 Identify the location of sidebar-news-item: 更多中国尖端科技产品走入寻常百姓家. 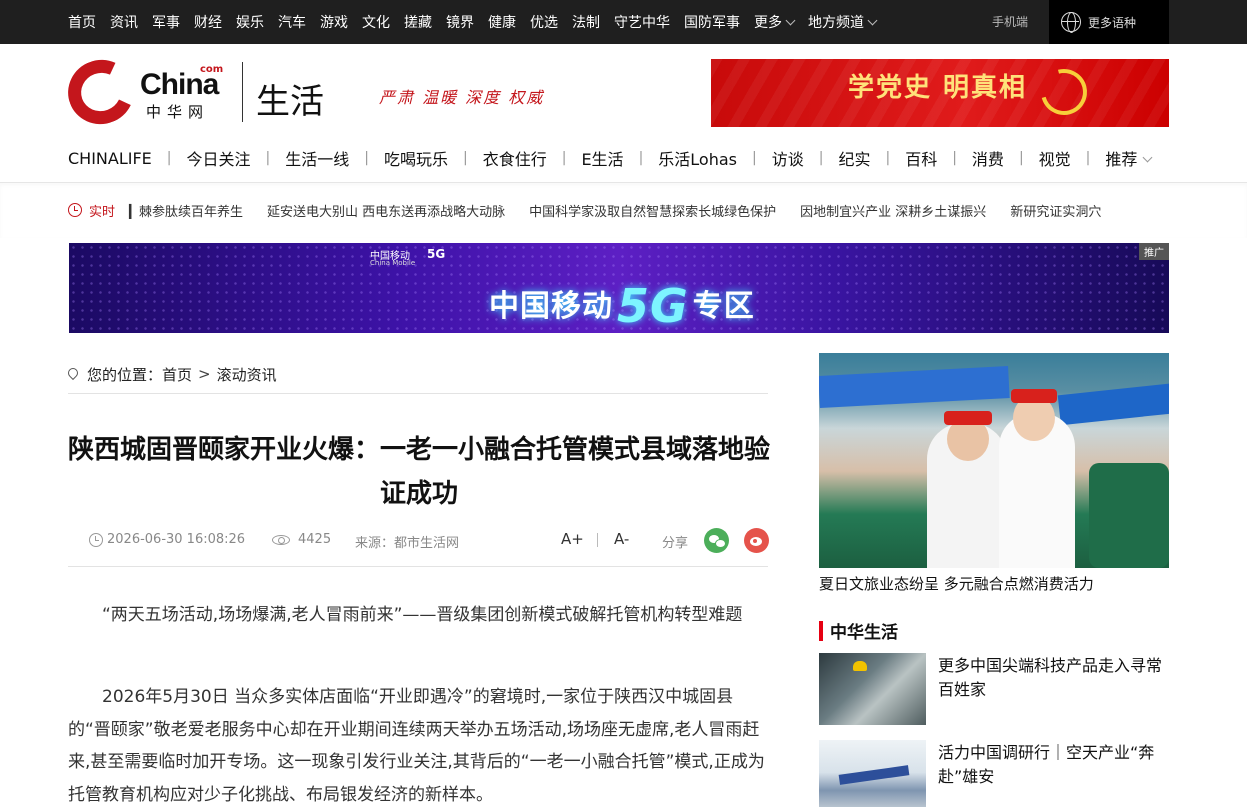
(994, 689).